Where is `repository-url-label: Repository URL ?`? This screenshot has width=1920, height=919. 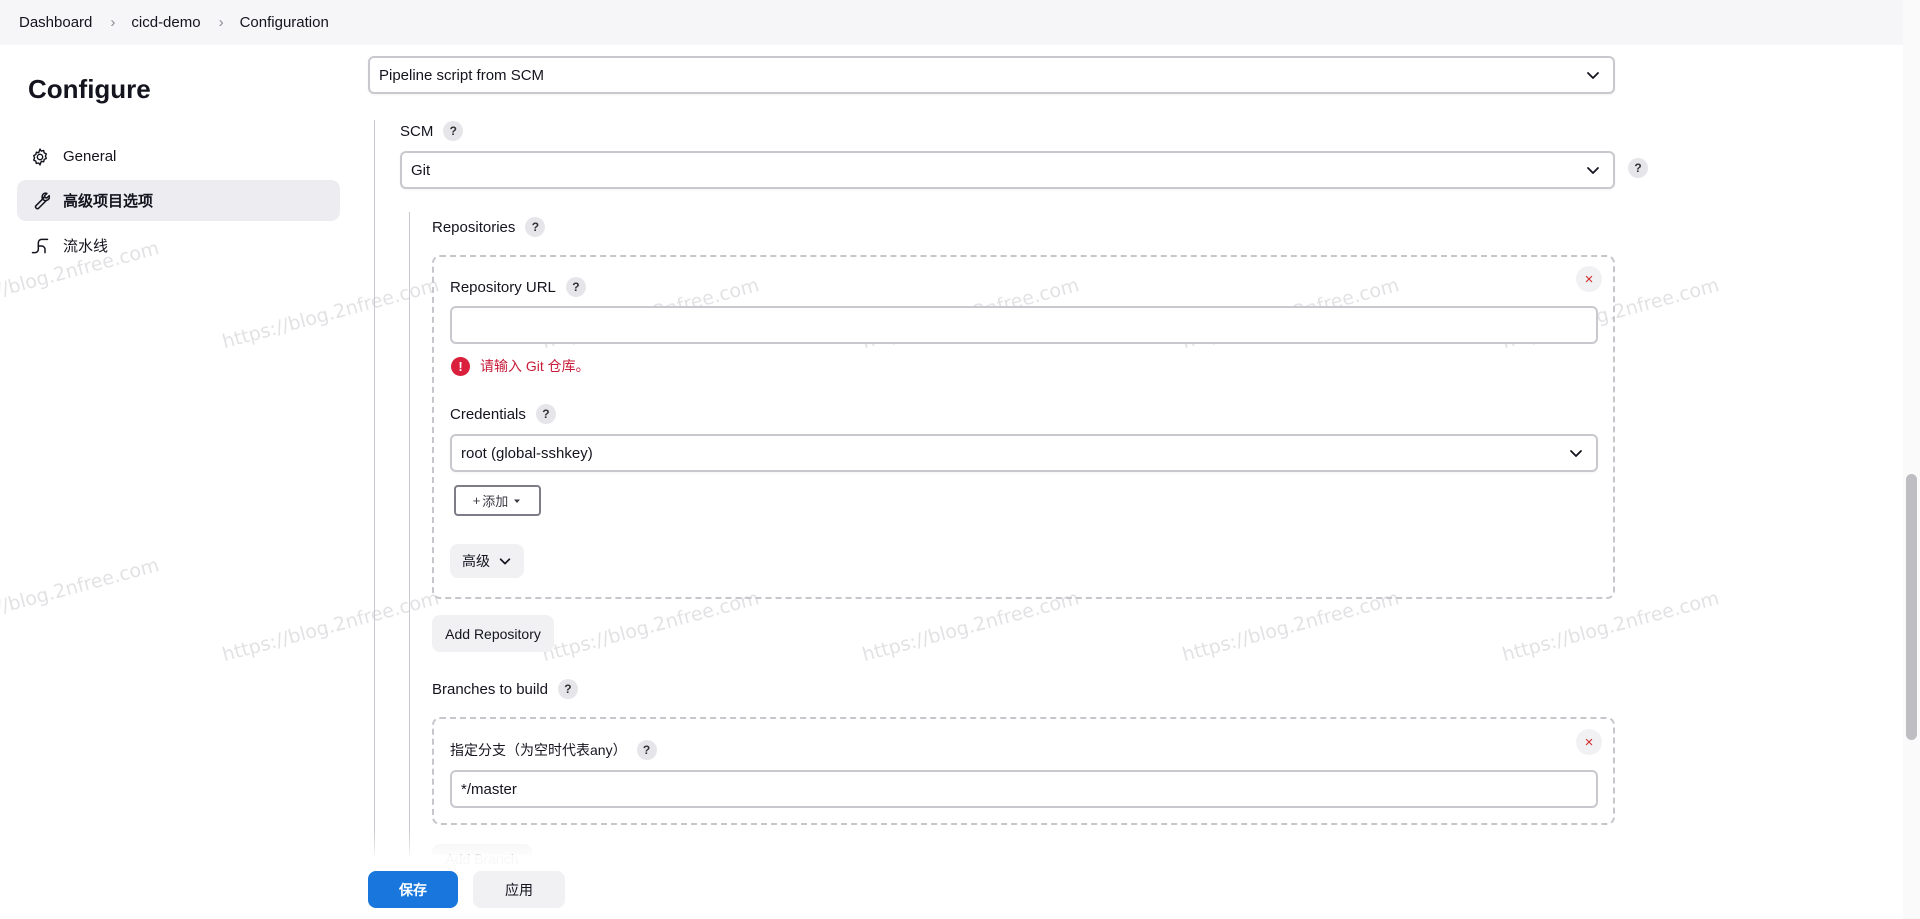 repository-url-label: Repository URL ? is located at coordinates (518, 287).